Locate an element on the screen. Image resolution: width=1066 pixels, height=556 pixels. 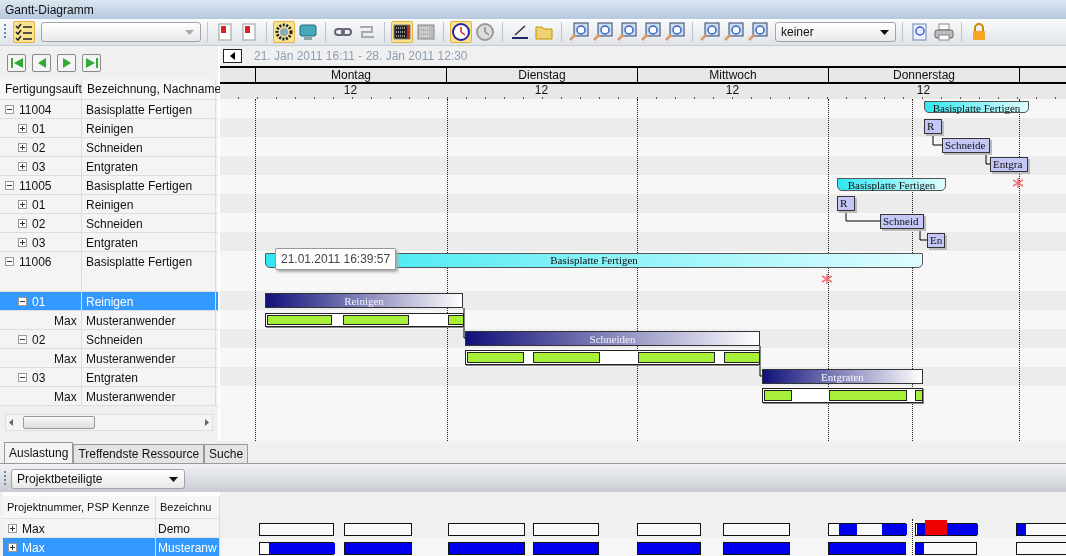
column-header: Projektnummer, PSP Kennze is located at coordinates (79, 507).